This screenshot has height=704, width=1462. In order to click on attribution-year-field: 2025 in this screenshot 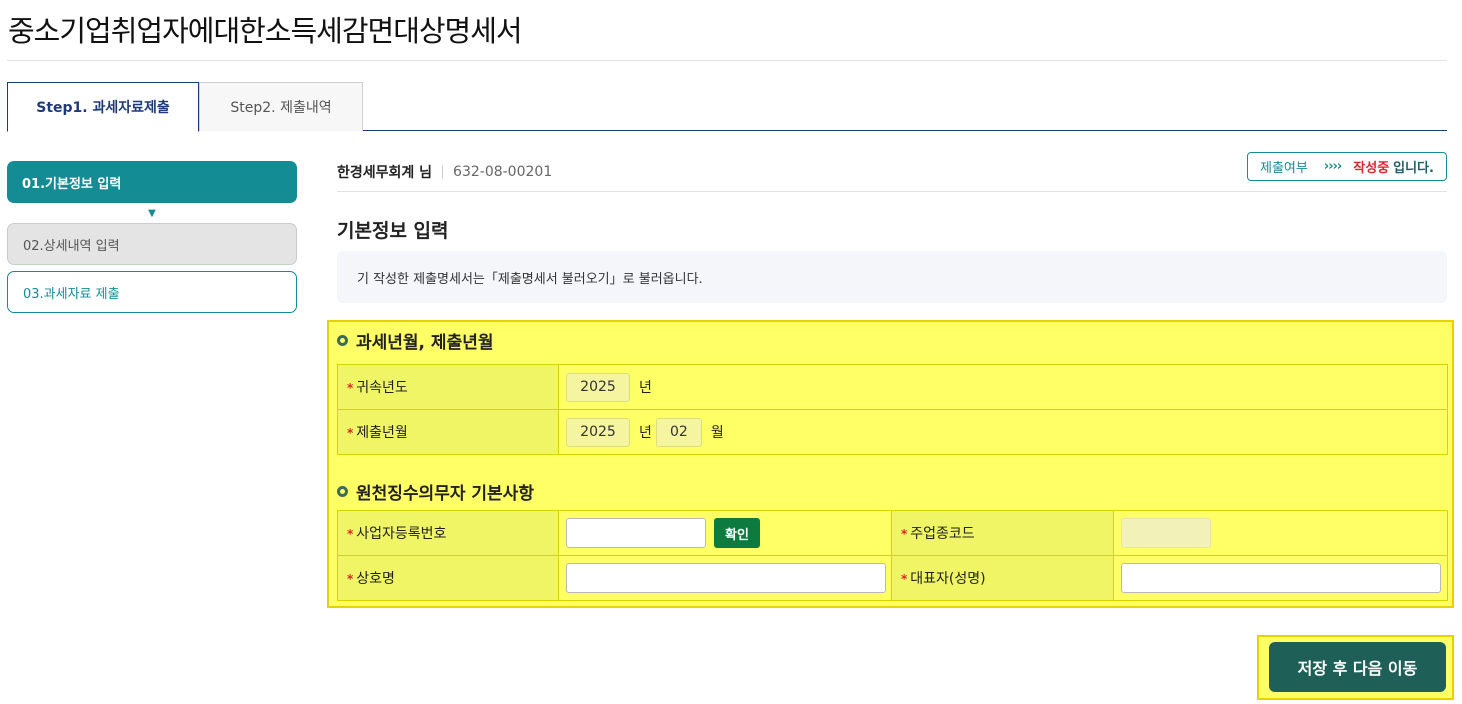, I will do `click(598, 387)`.